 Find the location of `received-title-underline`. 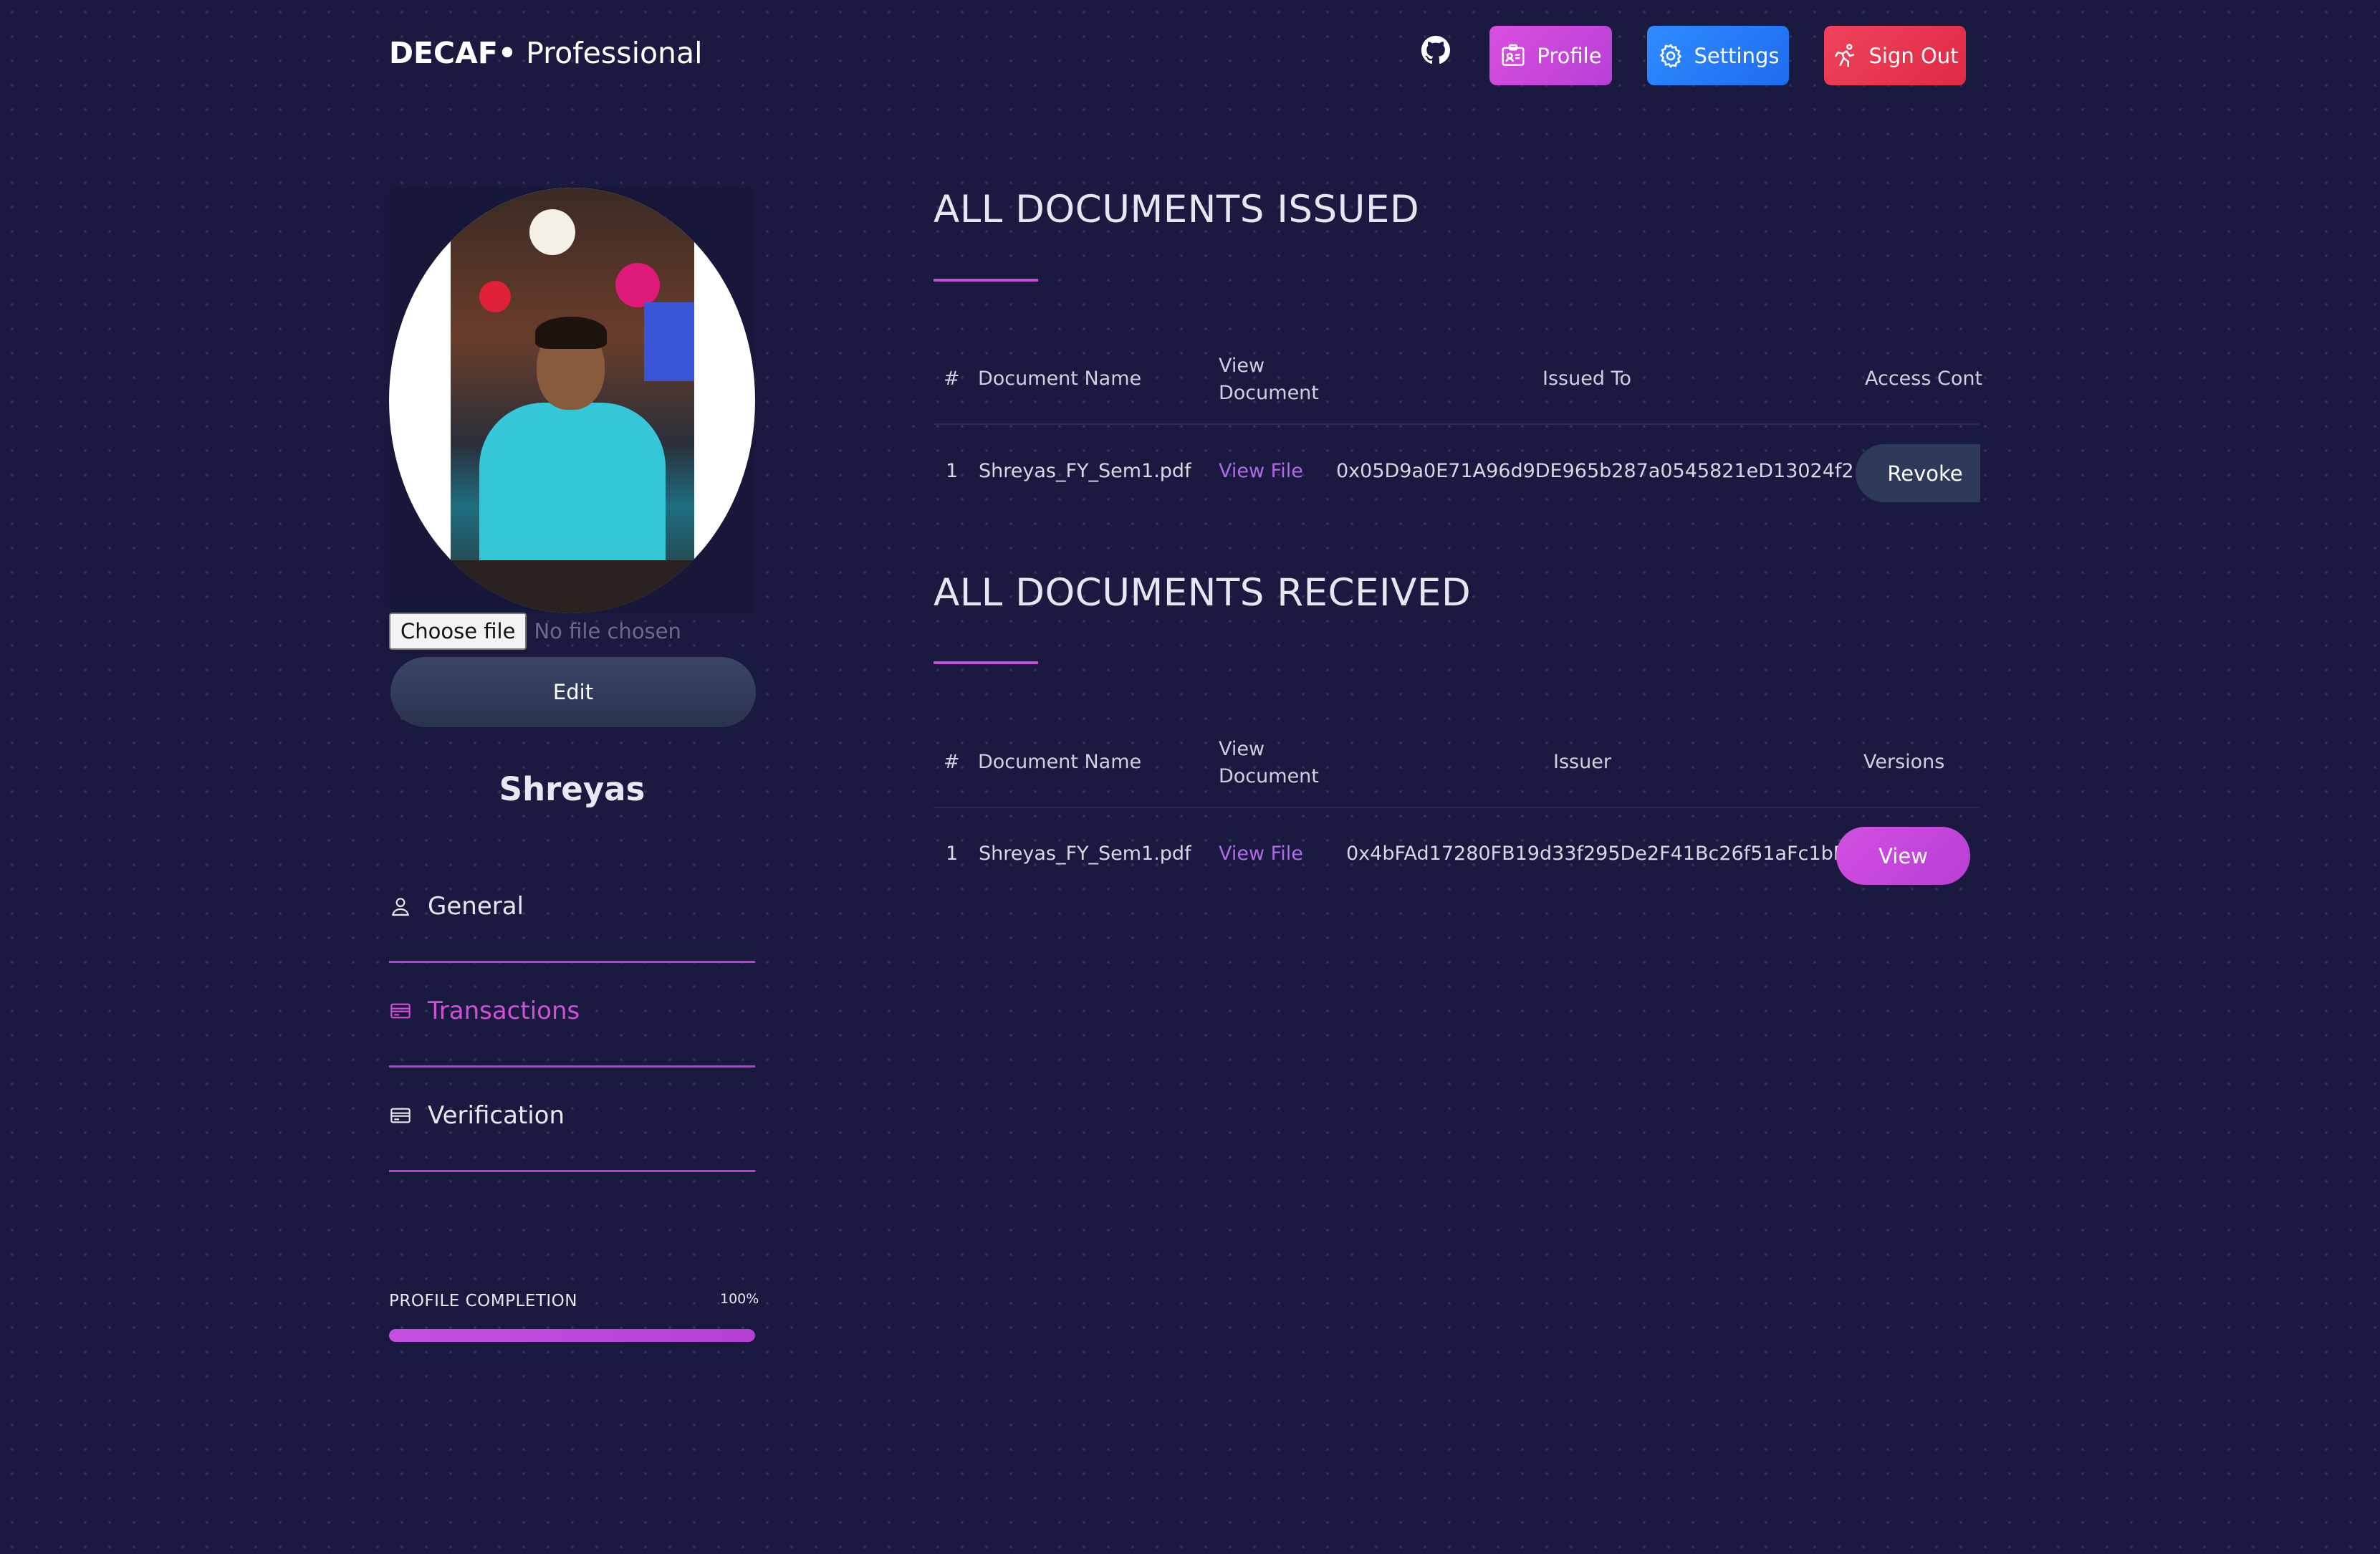

received-title-underline is located at coordinates (986, 662).